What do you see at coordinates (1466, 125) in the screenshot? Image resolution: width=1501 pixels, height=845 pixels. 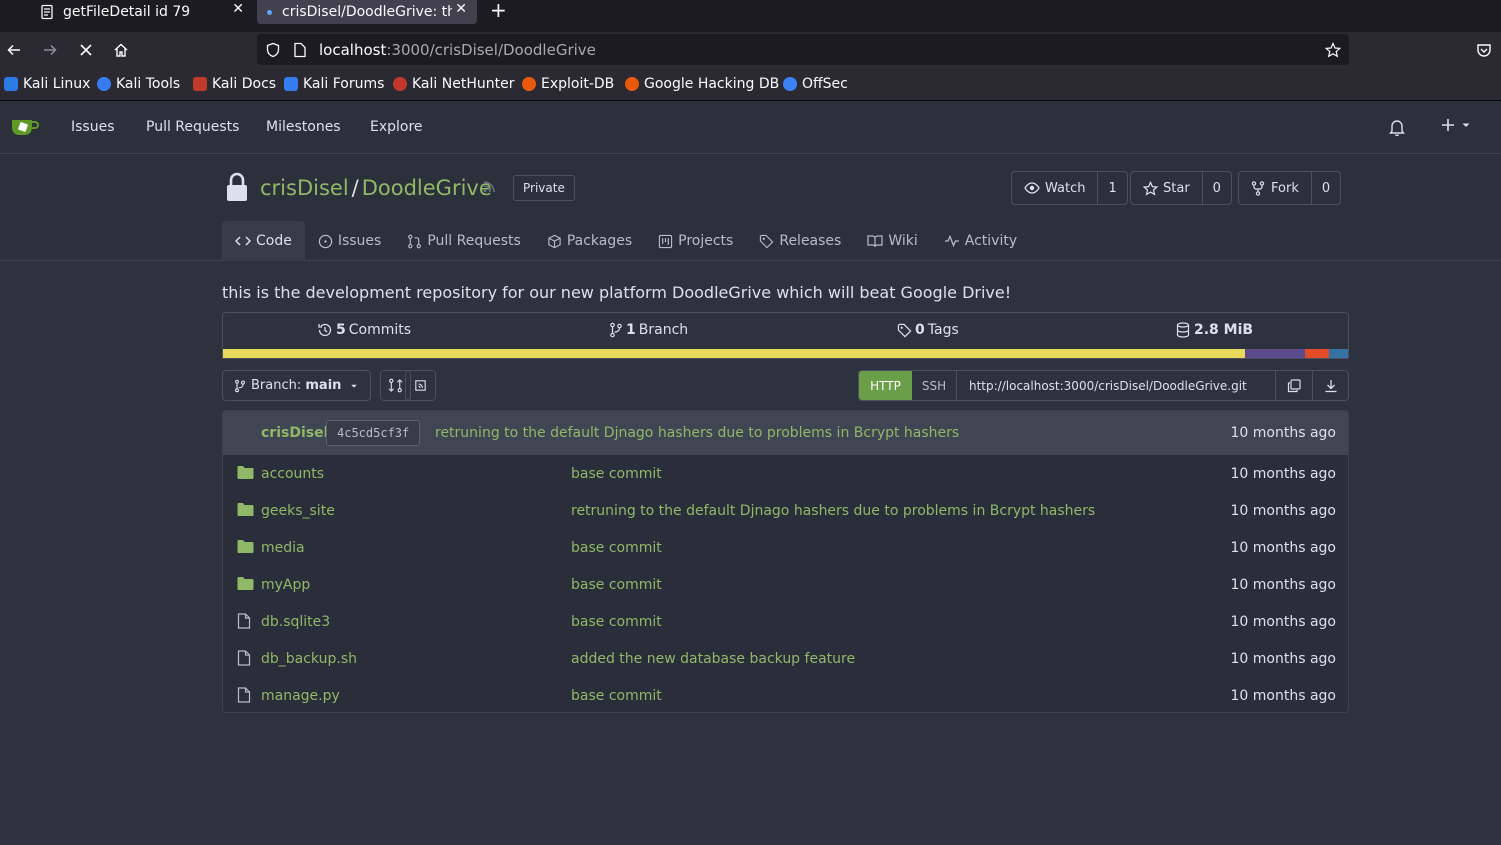 I see `caret-down-icon` at bounding box center [1466, 125].